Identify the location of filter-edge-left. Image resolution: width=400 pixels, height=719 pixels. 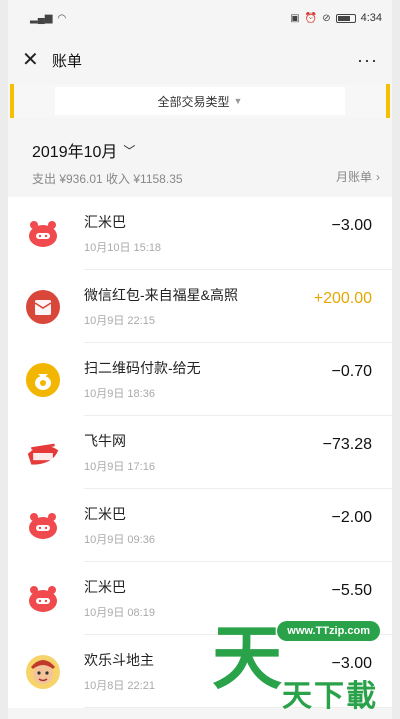
(12, 101).